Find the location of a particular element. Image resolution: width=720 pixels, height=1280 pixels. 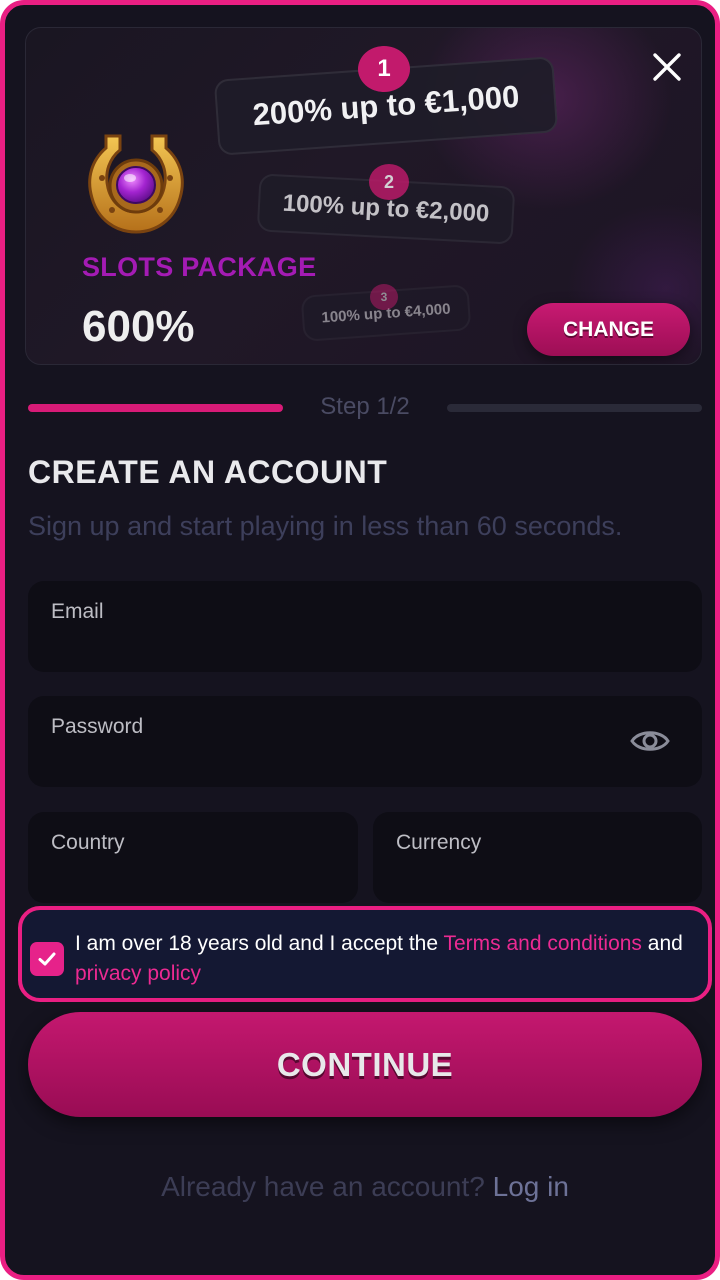

step-progress-active is located at coordinates (155, 408).